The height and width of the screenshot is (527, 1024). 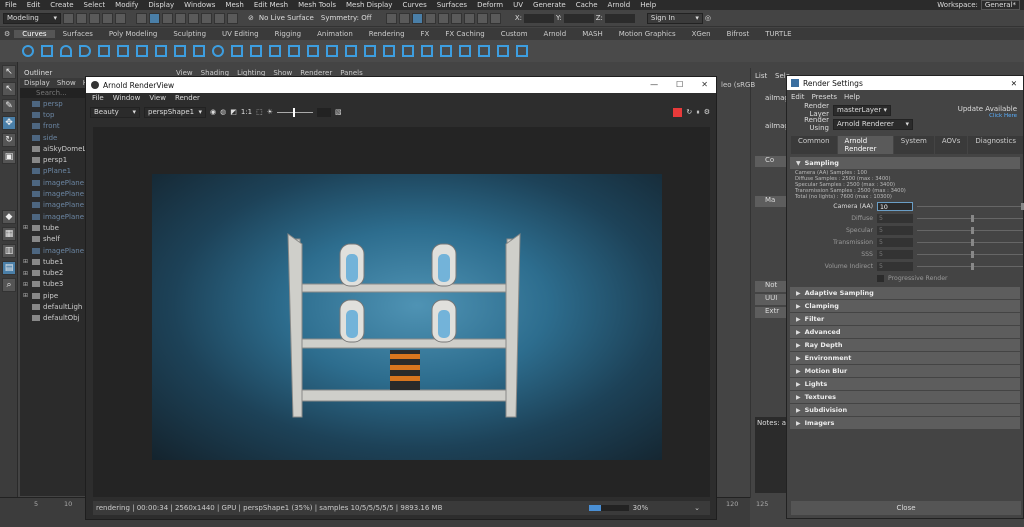 I want to click on section-textures: ▶ Textures, so click(x=905, y=397).